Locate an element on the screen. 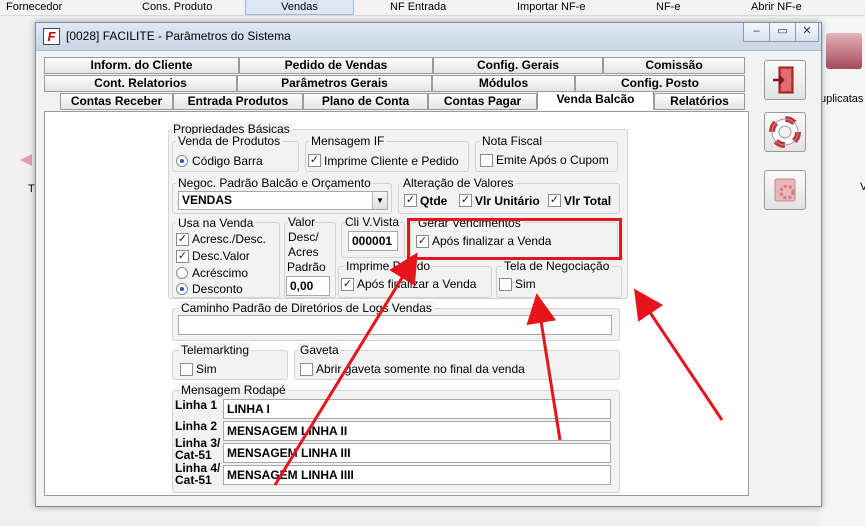 This screenshot has height=526, width=865. arrow-gerar-vencimentos is located at coordinates (345, 369).